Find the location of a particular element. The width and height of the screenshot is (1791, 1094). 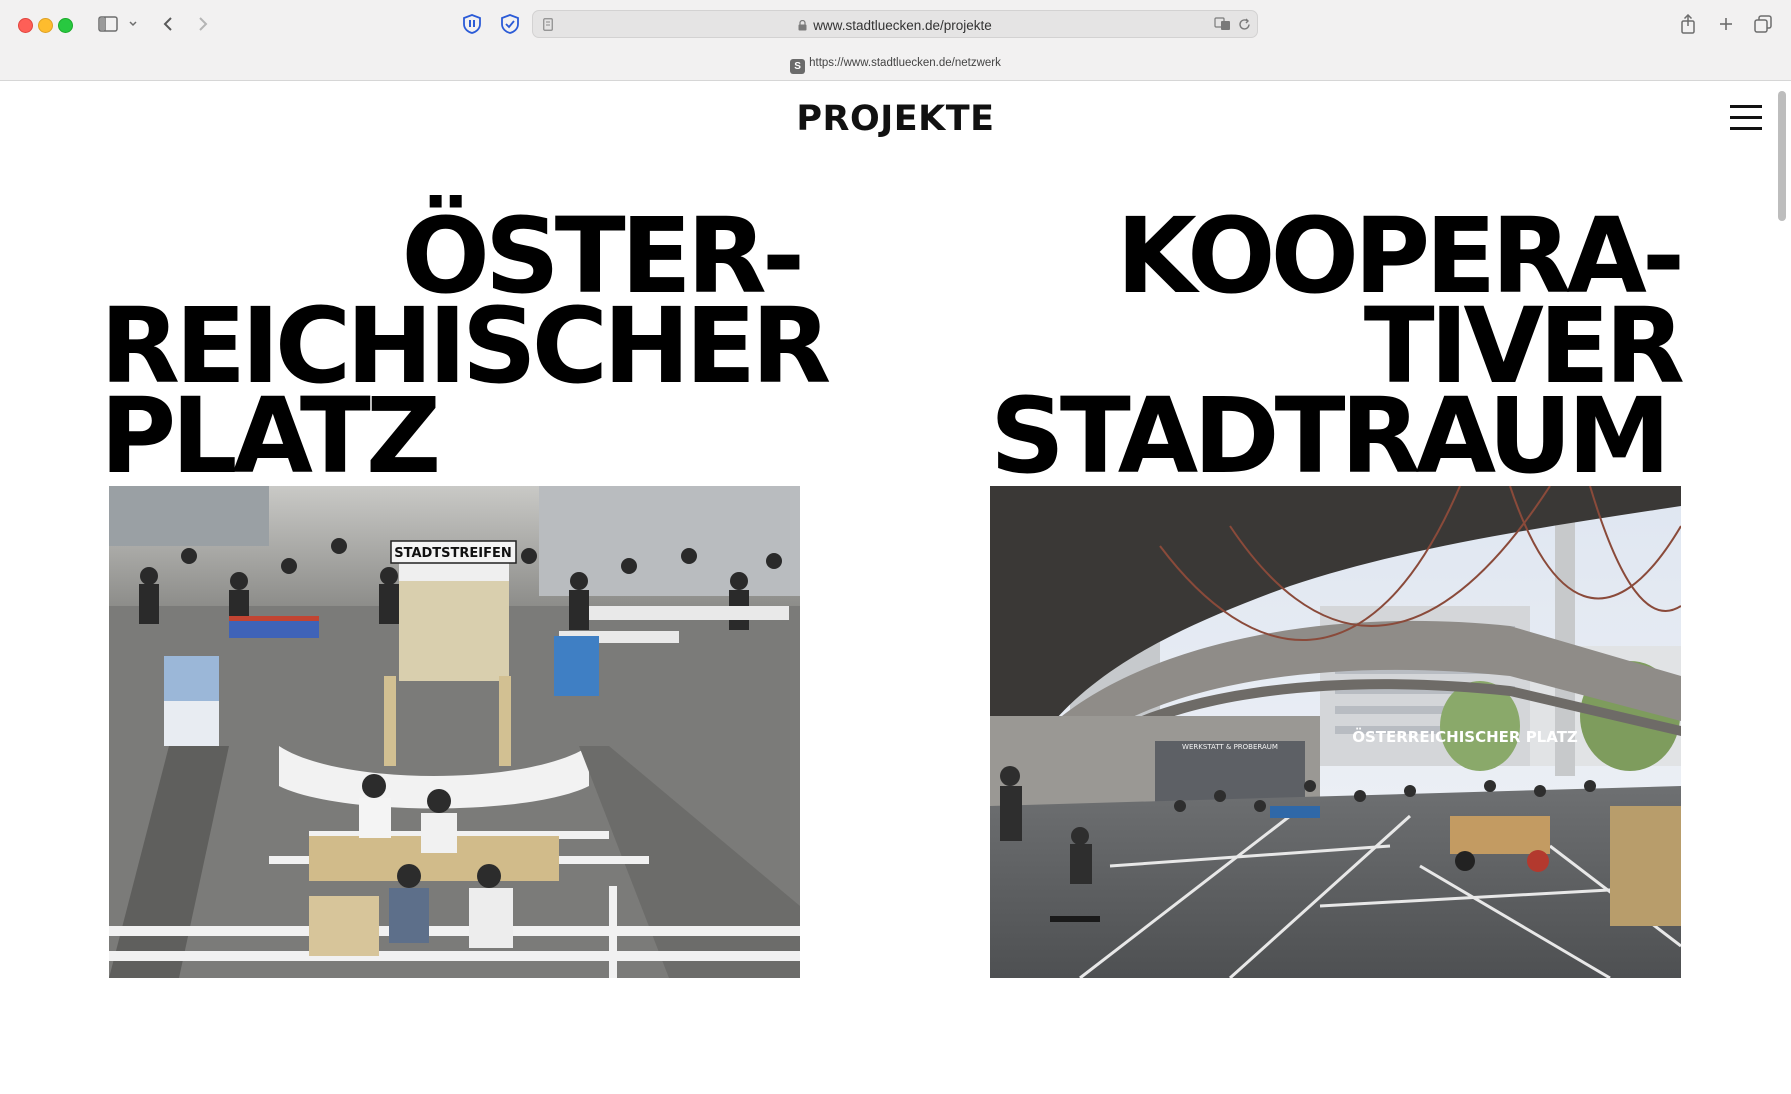

reload-icon is located at coordinates (1244, 24).